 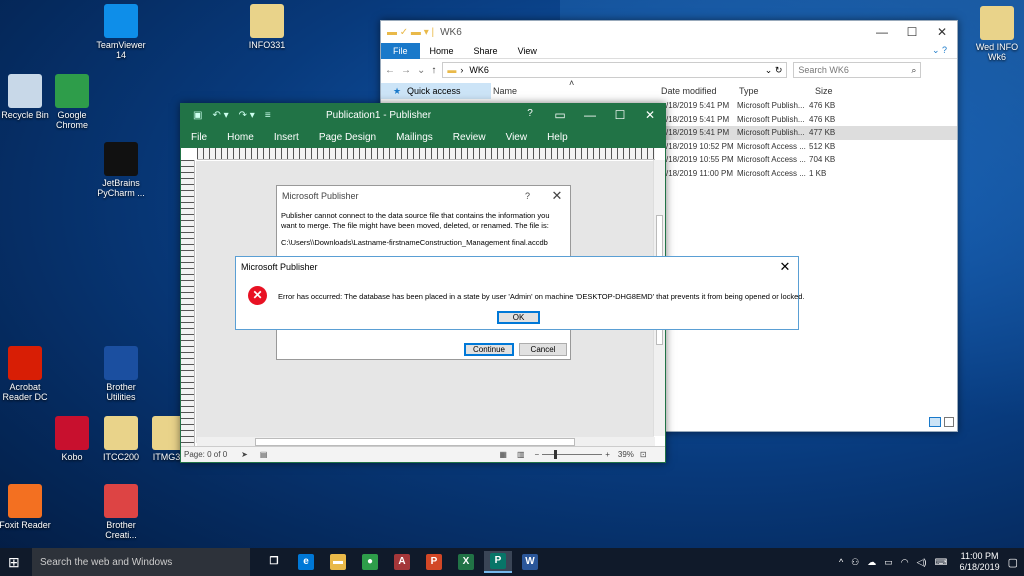 What do you see at coordinates (572, 454) in the screenshot?
I see `zoom-slider` at bounding box center [572, 454].